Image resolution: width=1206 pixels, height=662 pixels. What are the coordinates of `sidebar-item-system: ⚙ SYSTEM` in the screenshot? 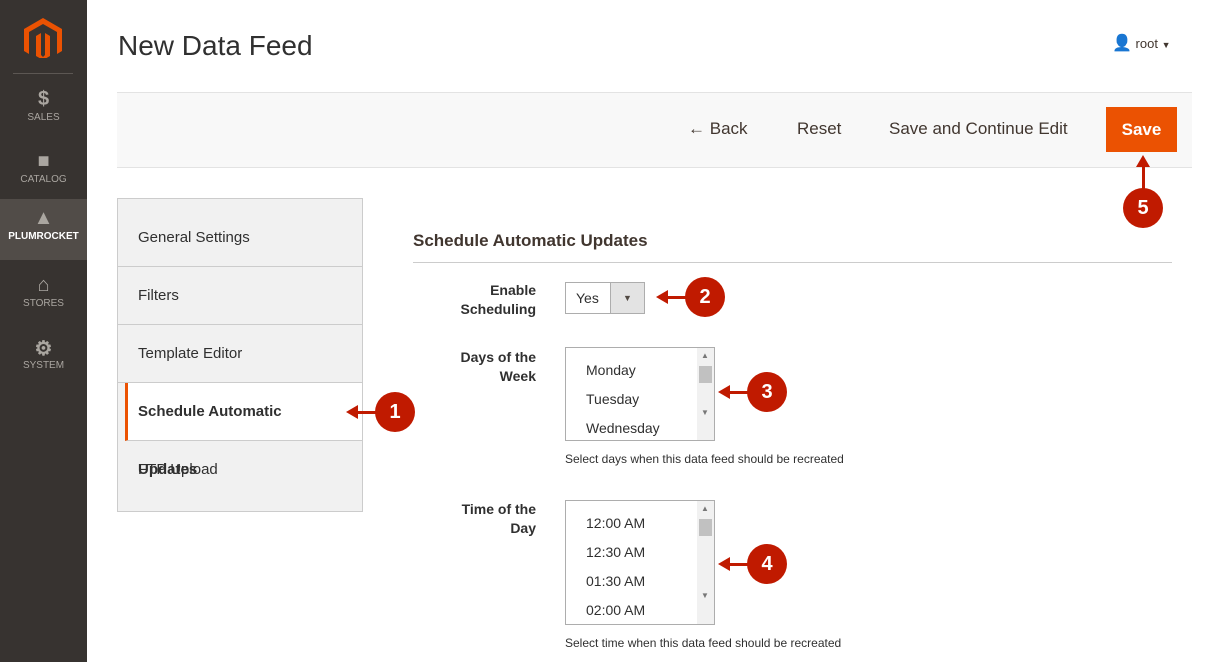 It's located at (43, 358).